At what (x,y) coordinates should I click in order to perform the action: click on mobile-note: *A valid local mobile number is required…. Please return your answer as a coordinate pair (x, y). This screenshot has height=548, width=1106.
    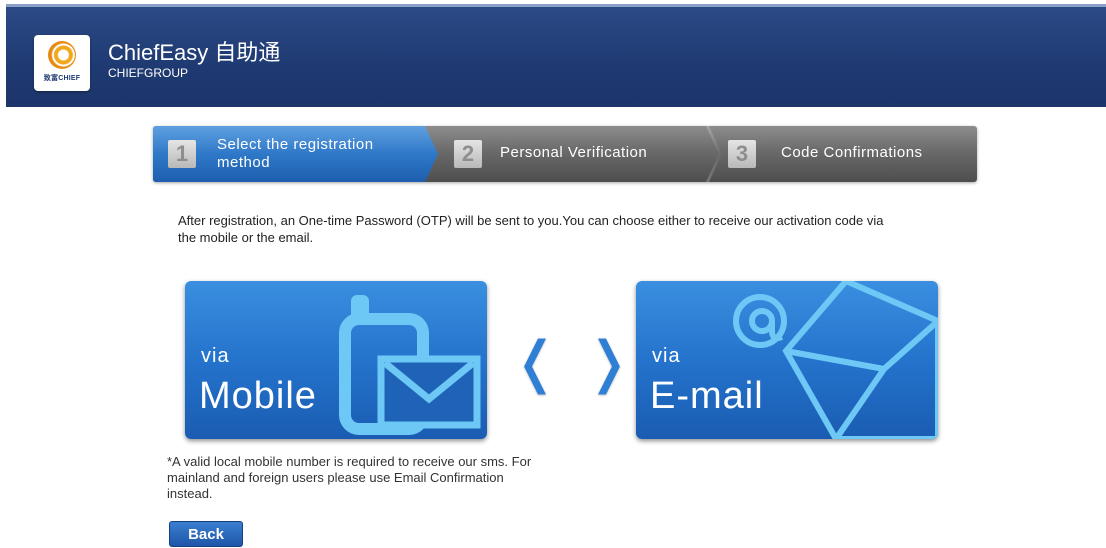
    Looking at the image, I should click on (349, 477).